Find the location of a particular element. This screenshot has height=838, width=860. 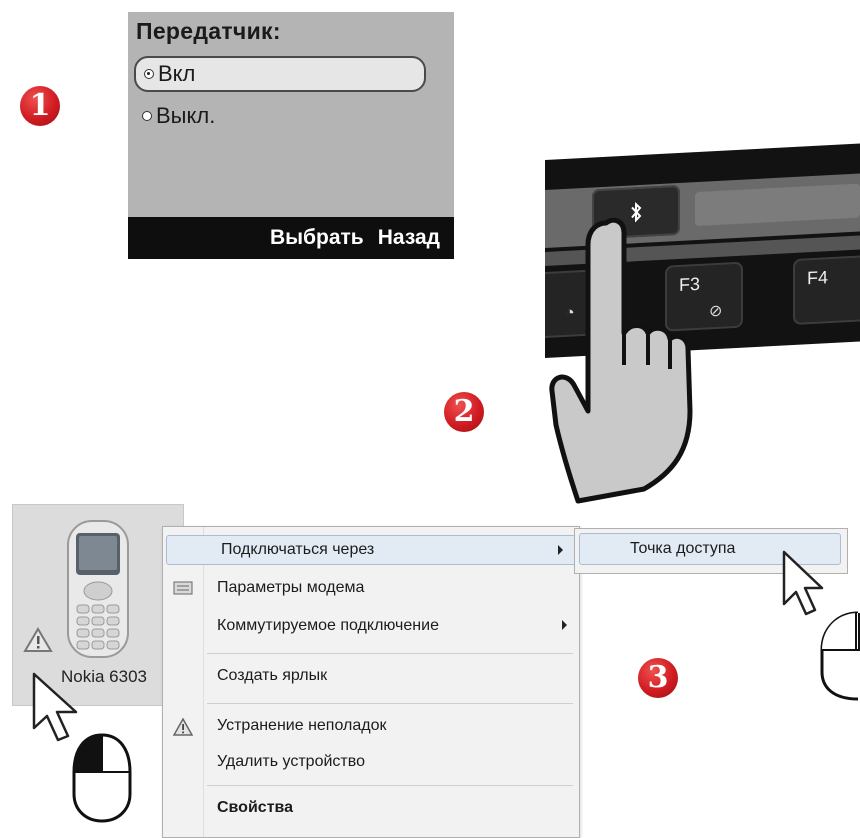

option-off: Выкл. is located at coordinates (174, 116).